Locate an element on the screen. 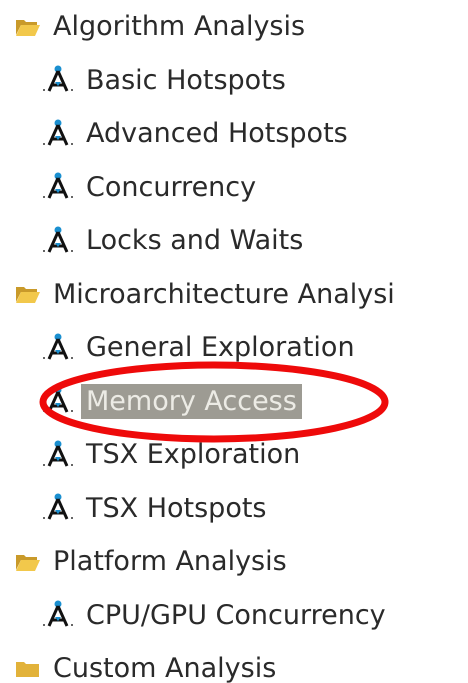 The image size is (468, 683). analysis-item: Locks and Waits is located at coordinates (194, 240).